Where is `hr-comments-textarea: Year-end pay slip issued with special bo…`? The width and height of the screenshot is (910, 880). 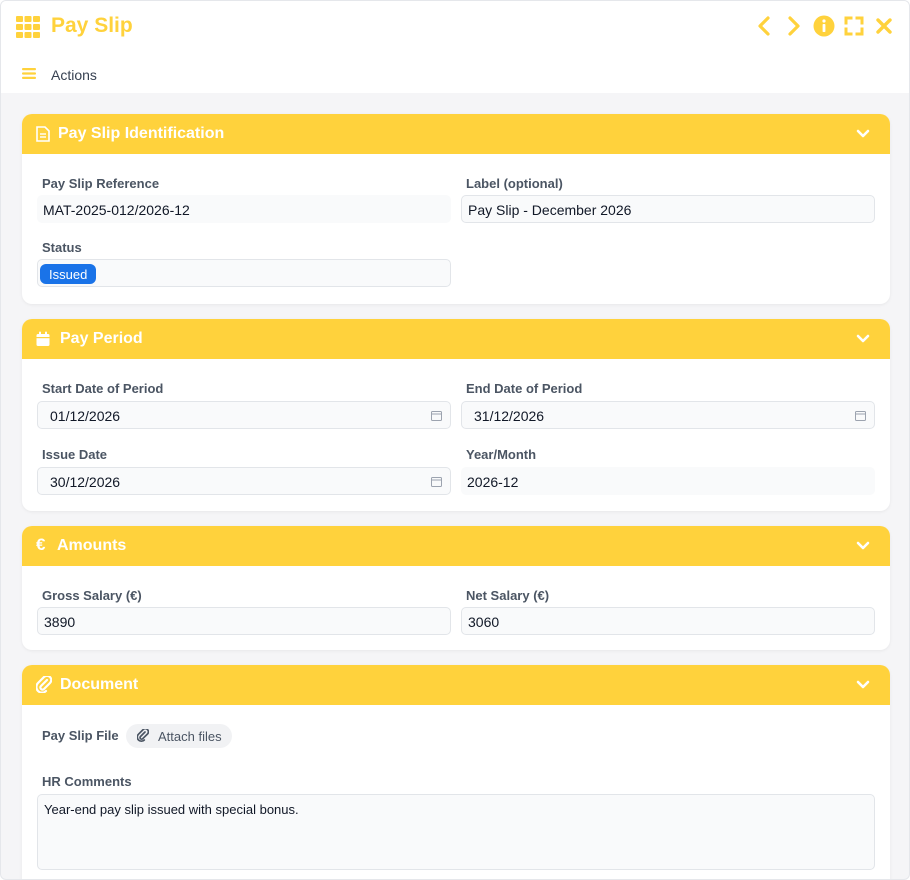 hr-comments-textarea: Year-end pay slip issued with special bo… is located at coordinates (456, 832).